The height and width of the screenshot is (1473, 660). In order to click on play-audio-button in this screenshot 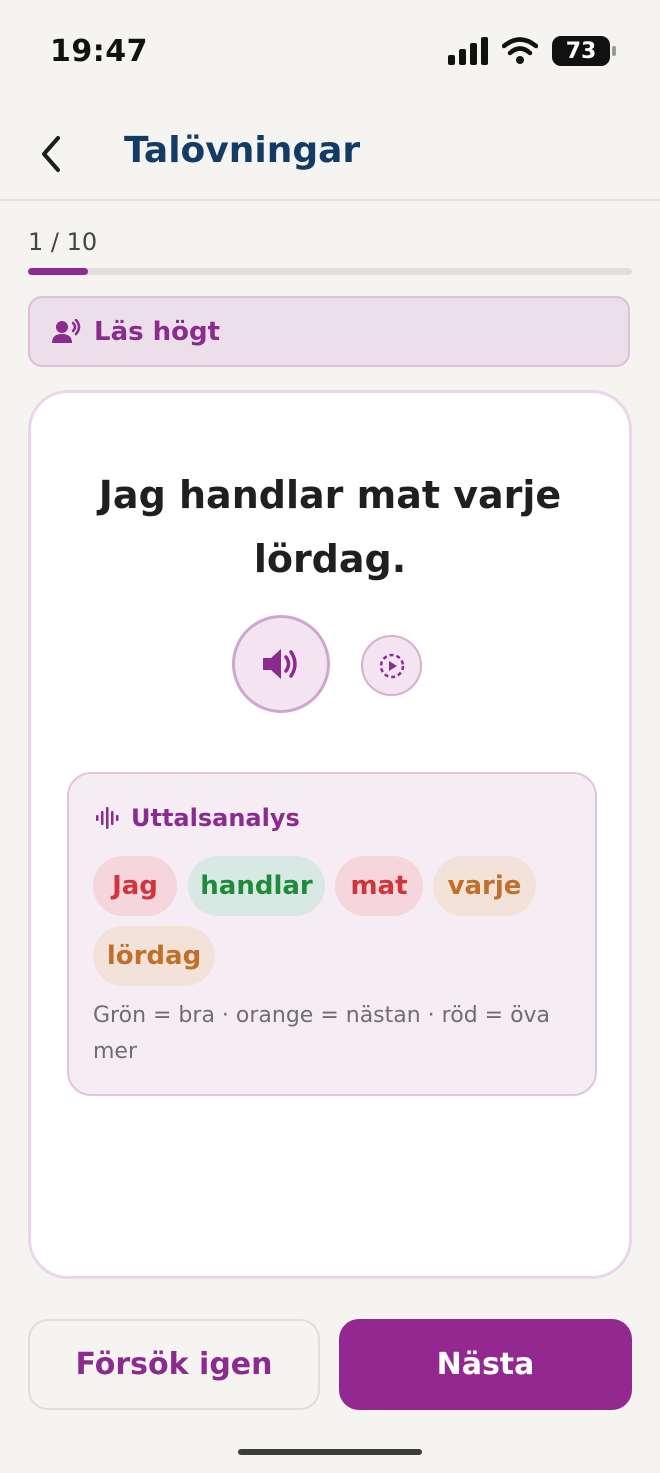, I will do `click(281, 664)`.